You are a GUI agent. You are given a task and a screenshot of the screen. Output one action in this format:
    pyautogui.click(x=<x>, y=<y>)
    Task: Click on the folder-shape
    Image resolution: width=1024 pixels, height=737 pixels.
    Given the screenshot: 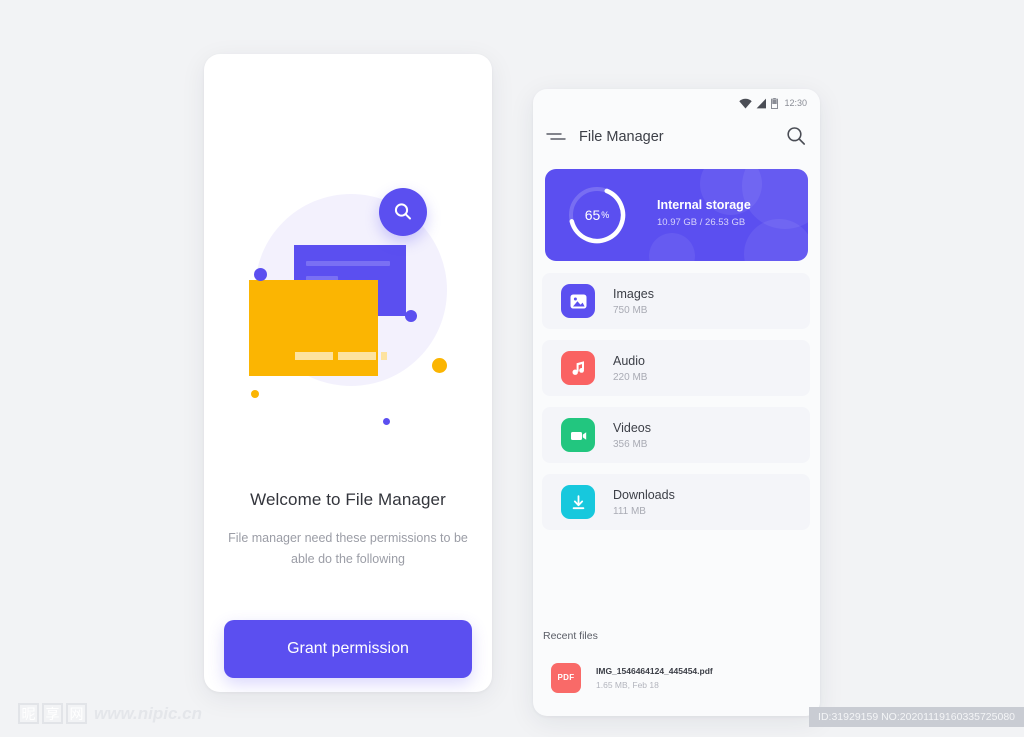 What is the action you would take?
    pyautogui.click(x=313, y=328)
    